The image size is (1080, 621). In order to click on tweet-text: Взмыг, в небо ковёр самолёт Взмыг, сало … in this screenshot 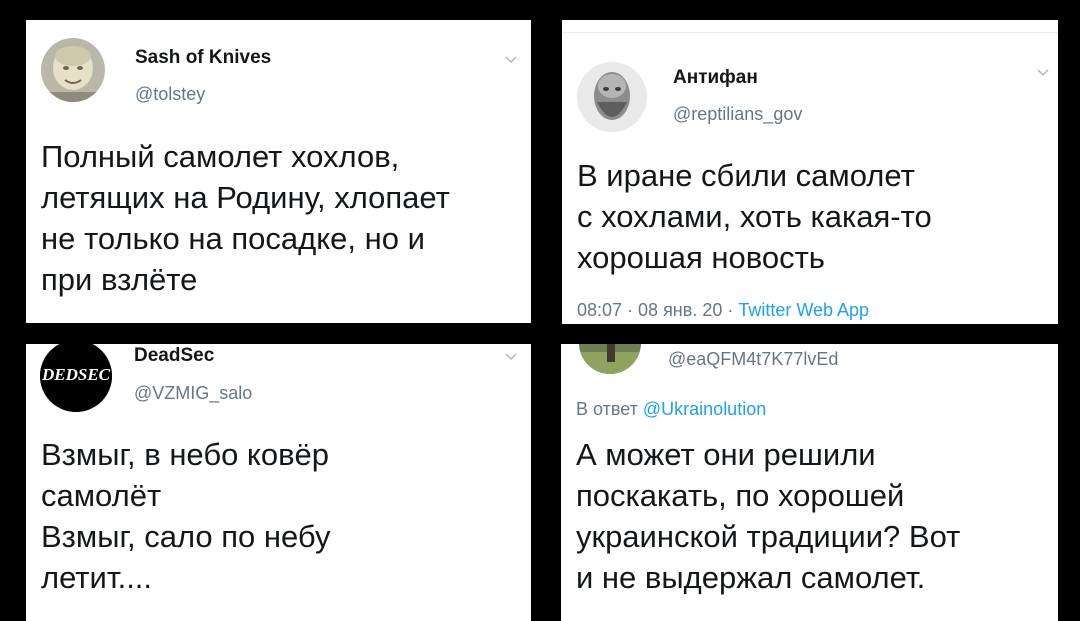, I will do `click(186, 516)`.